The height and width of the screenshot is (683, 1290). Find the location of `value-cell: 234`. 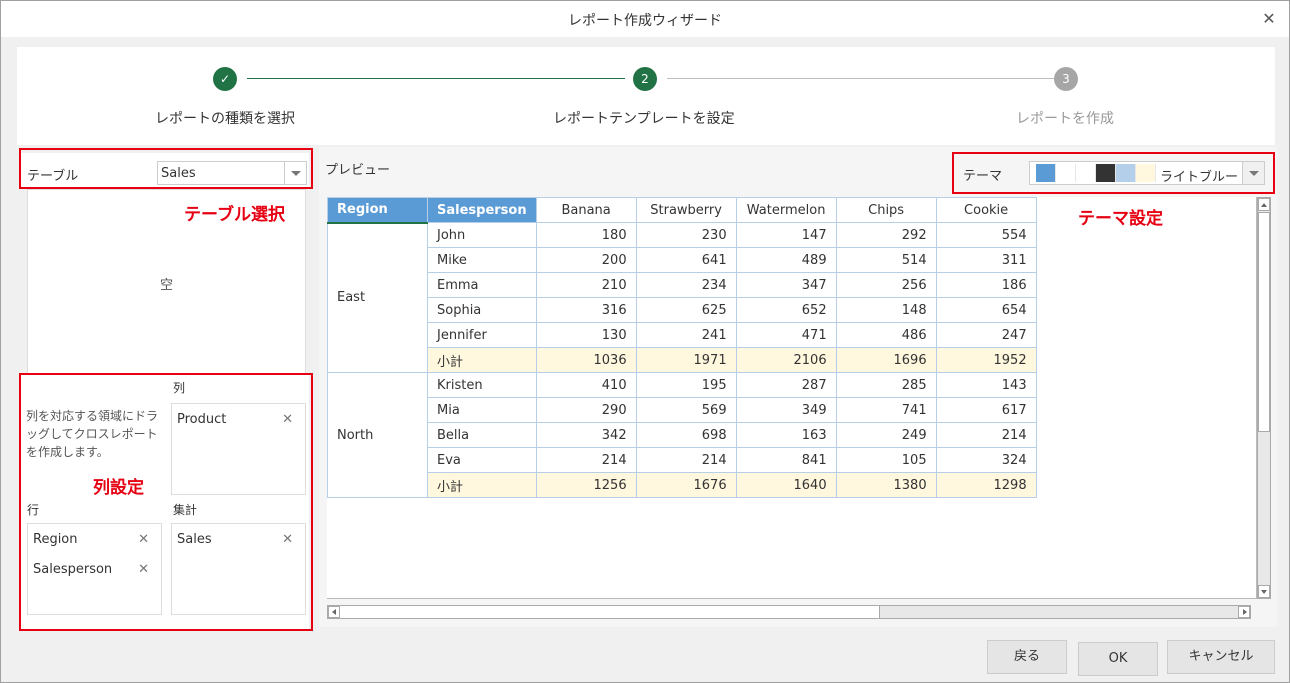

value-cell: 234 is located at coordinates (686, 285).